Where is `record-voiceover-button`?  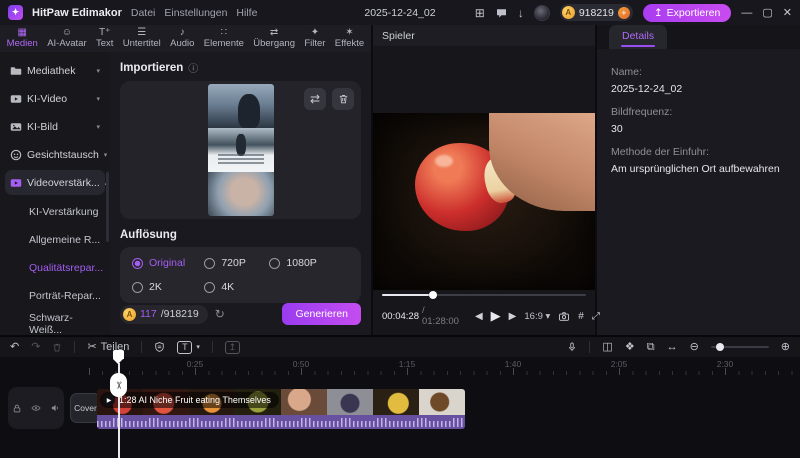 record-voiceover-button is located at coordinates (572, 347).